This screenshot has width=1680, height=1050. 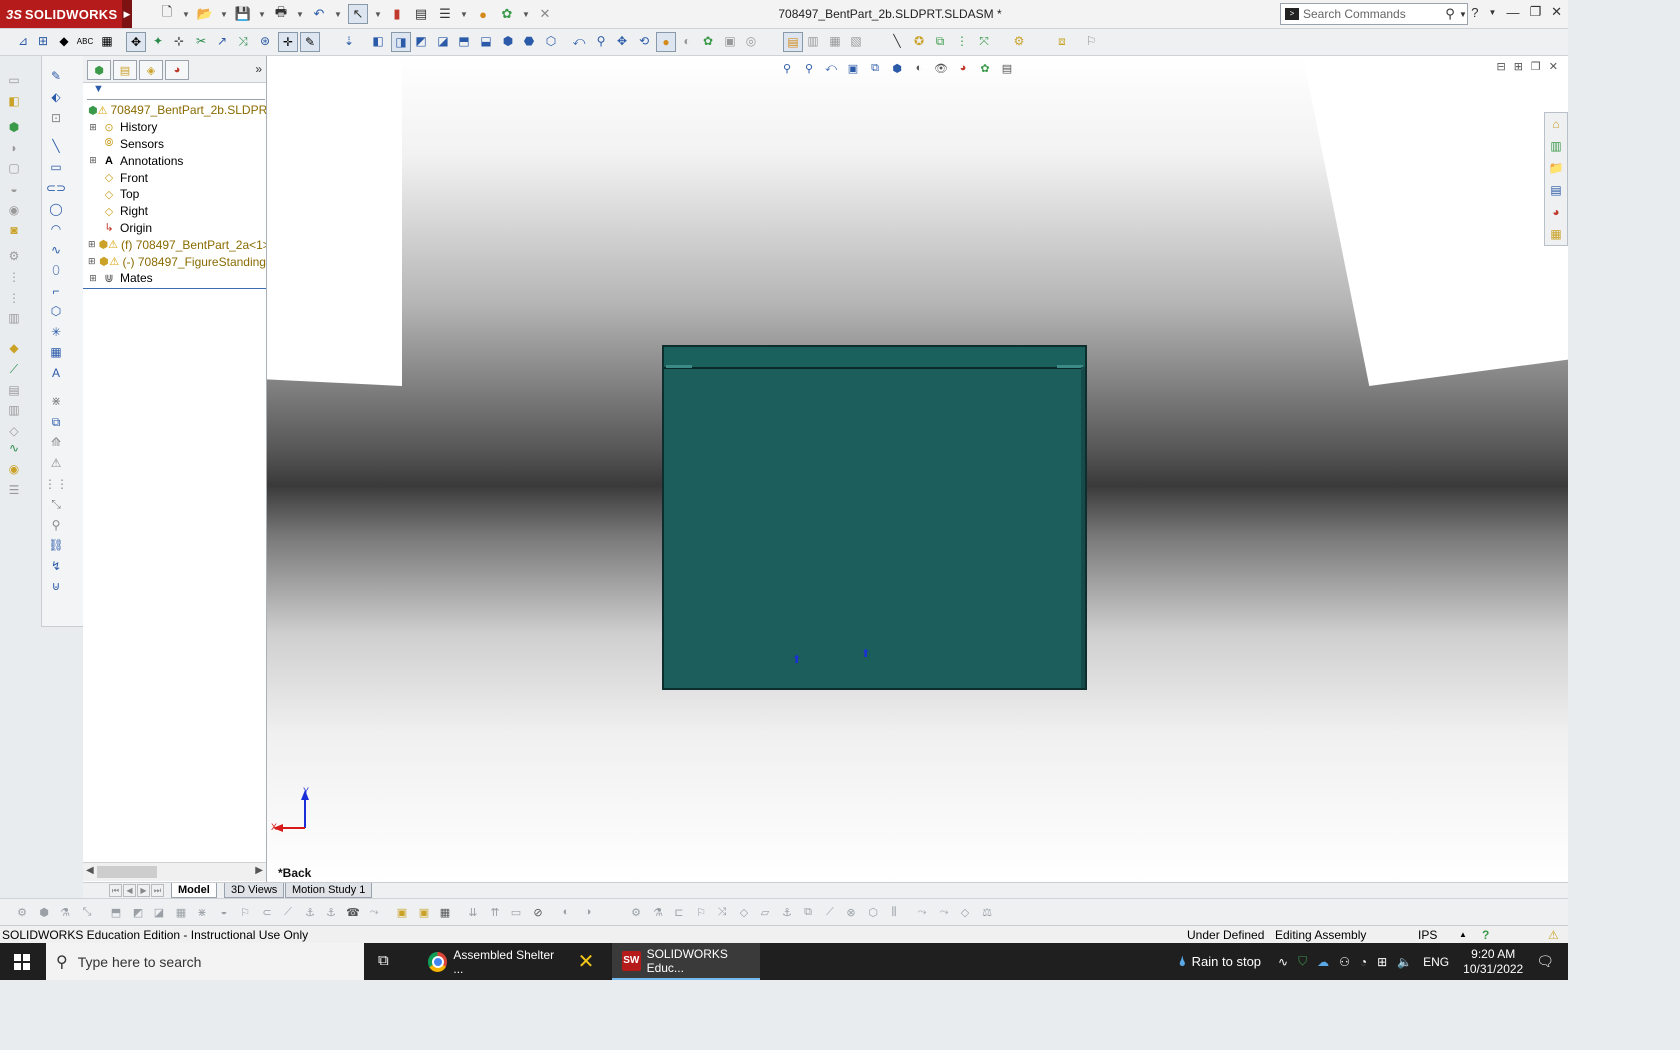 What do you see at coordinates (1363, 962) in the screenshot?
I see `tray-battery-icon: ◔` at bounding box center [1363, 962].